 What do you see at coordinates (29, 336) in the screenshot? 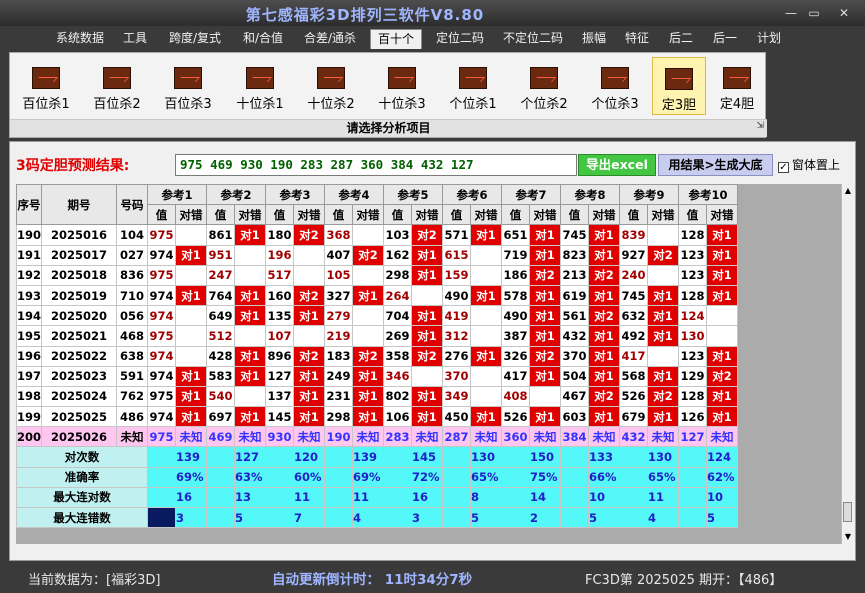
I see `row-seq: 195` at bounding box center [29, 336].